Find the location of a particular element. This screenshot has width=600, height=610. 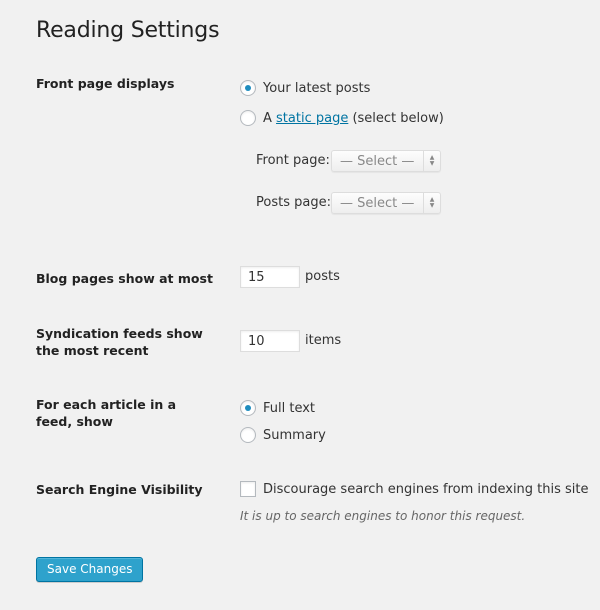

page-title: Reading Settings is located at coordinates (128, 30).